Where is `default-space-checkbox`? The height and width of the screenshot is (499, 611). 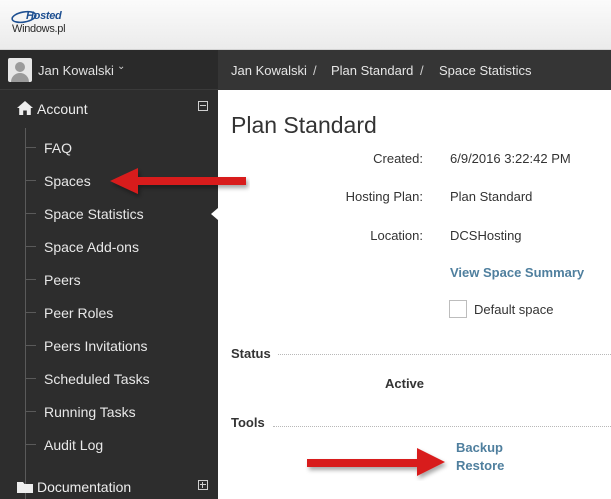 default-space-checkbox is located at coordinates (458, 309).